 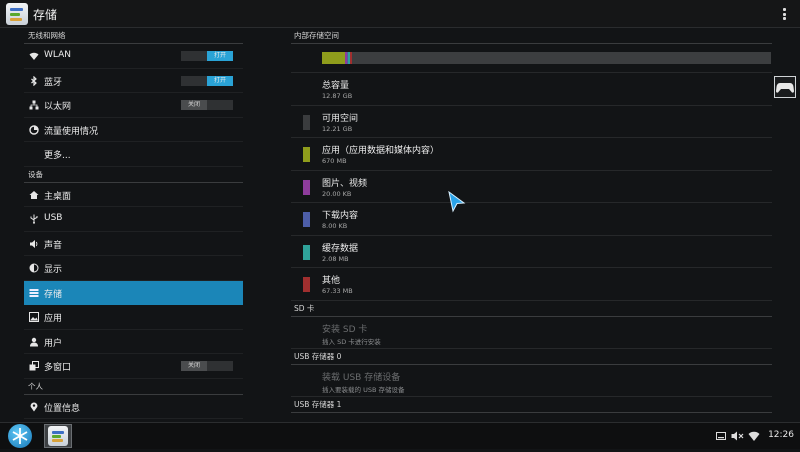 What do you see at coordinates (337, 193) in the screenshot?
I see `stat-size: 20.00 KB` at bounding box center [337, 193].